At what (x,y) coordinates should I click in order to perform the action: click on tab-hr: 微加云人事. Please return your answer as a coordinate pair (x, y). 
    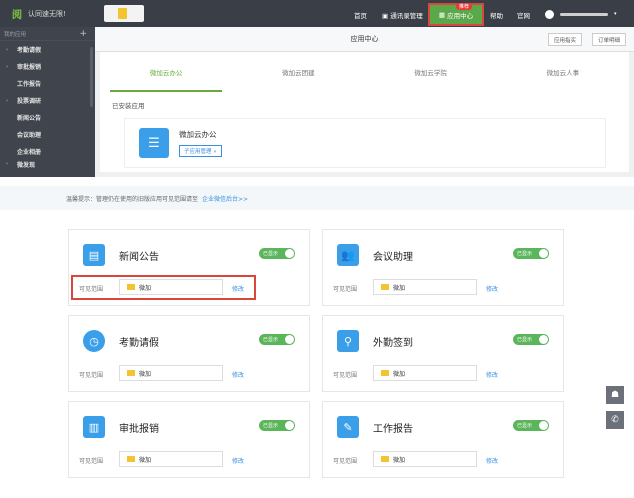
    Looking at the image, I should click on (563, 72).